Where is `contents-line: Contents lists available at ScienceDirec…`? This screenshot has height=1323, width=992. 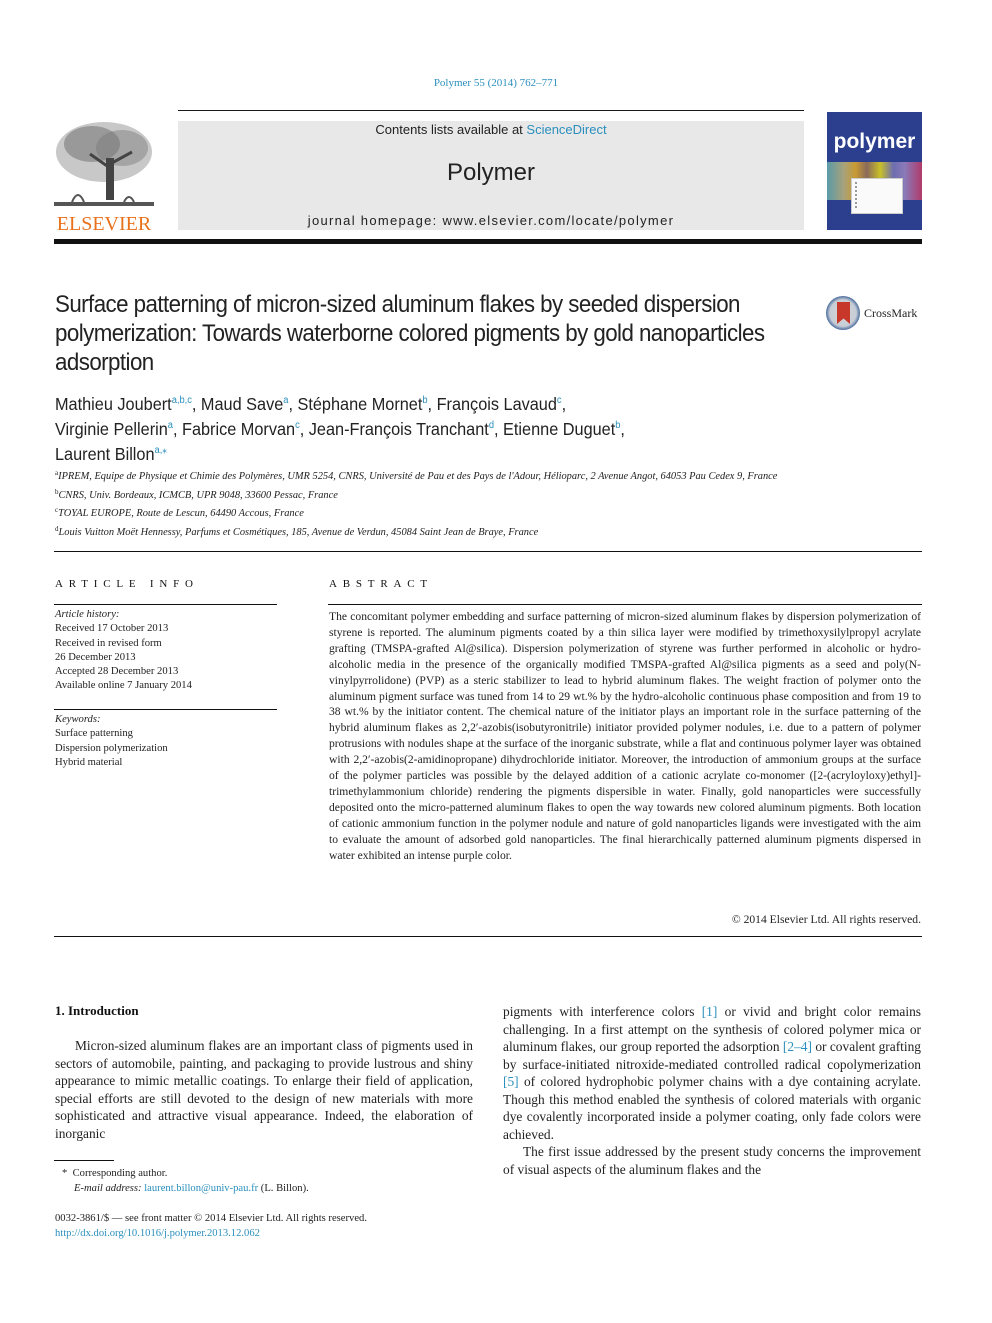
contents-line: Contents lists available at ScienceDirec… is located at coordinates (491, 129).